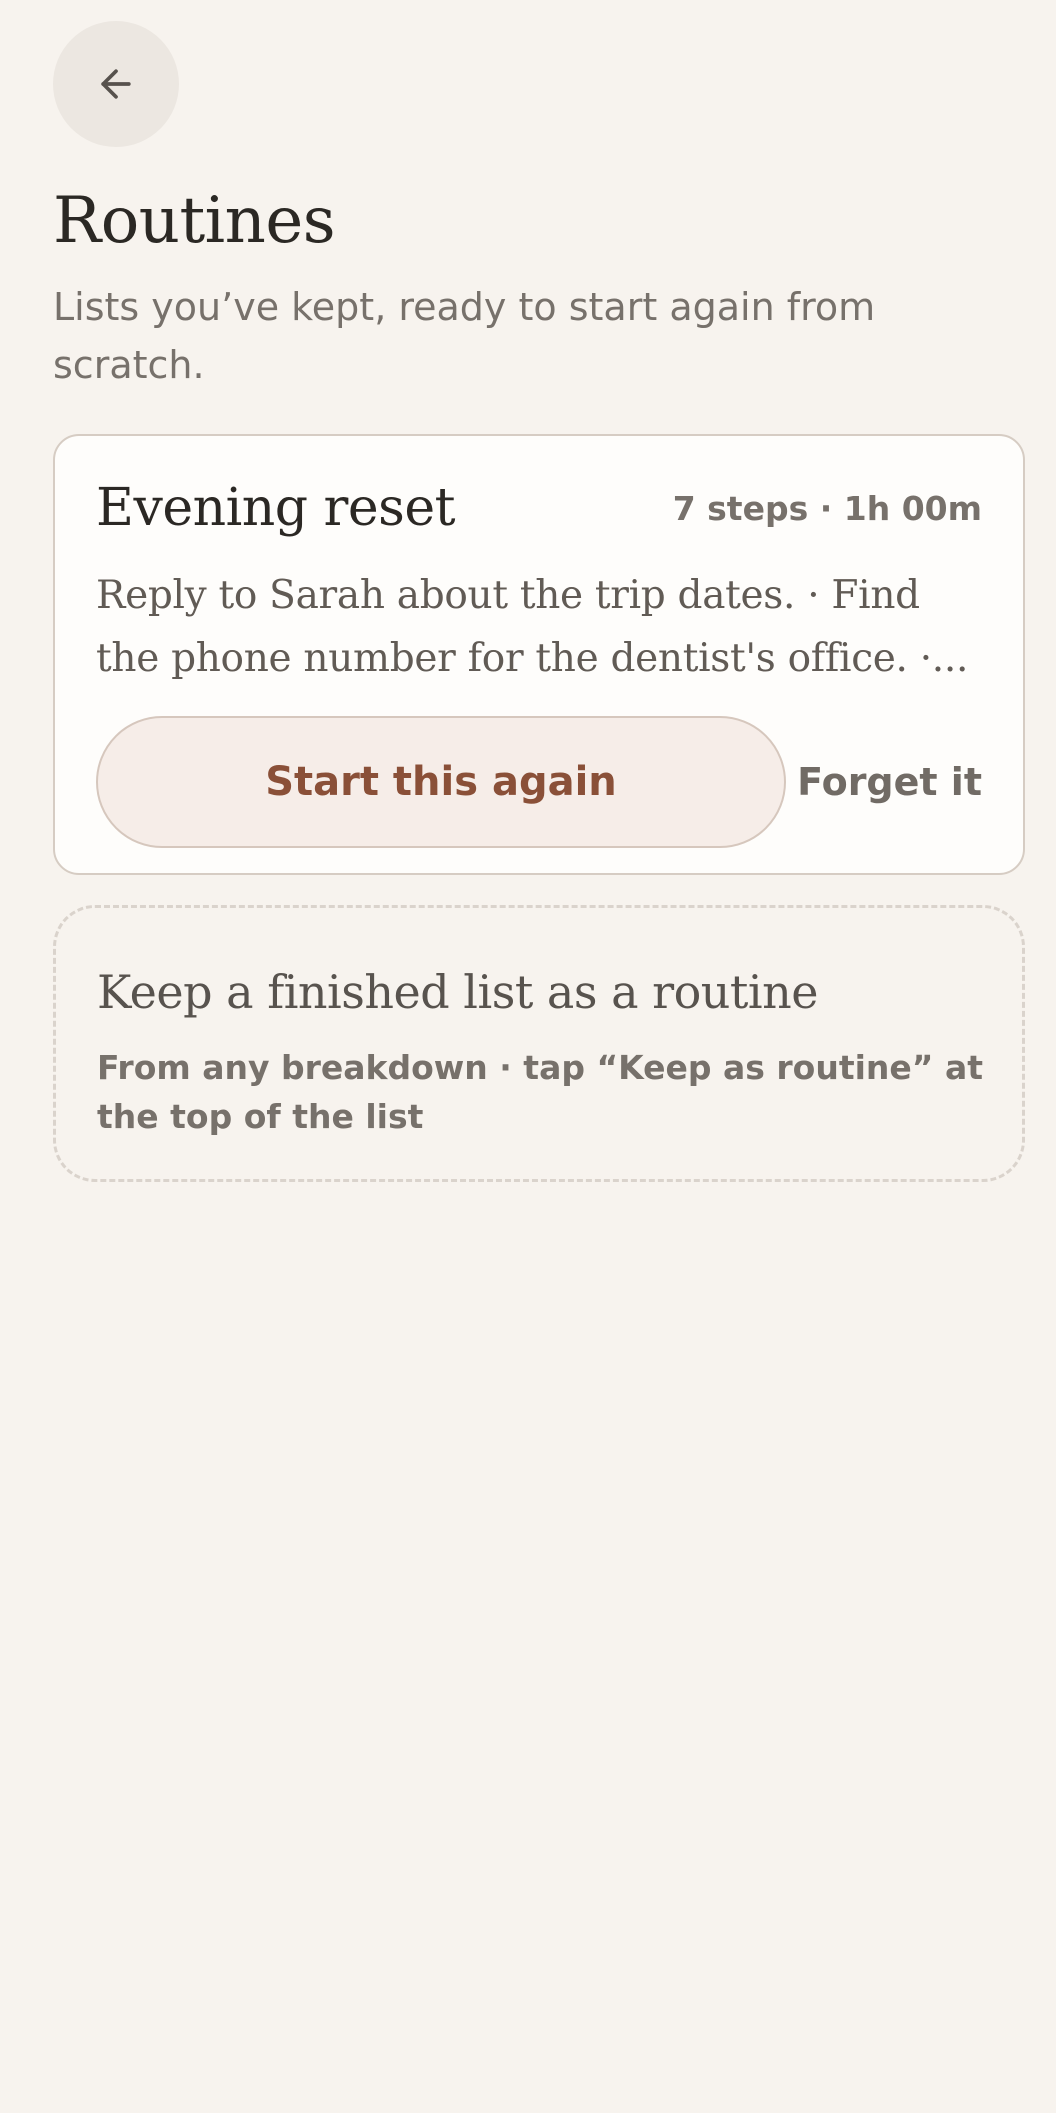 This screenshot has width=1056, height=2113. I want to click on back-button, so click(116, 84).